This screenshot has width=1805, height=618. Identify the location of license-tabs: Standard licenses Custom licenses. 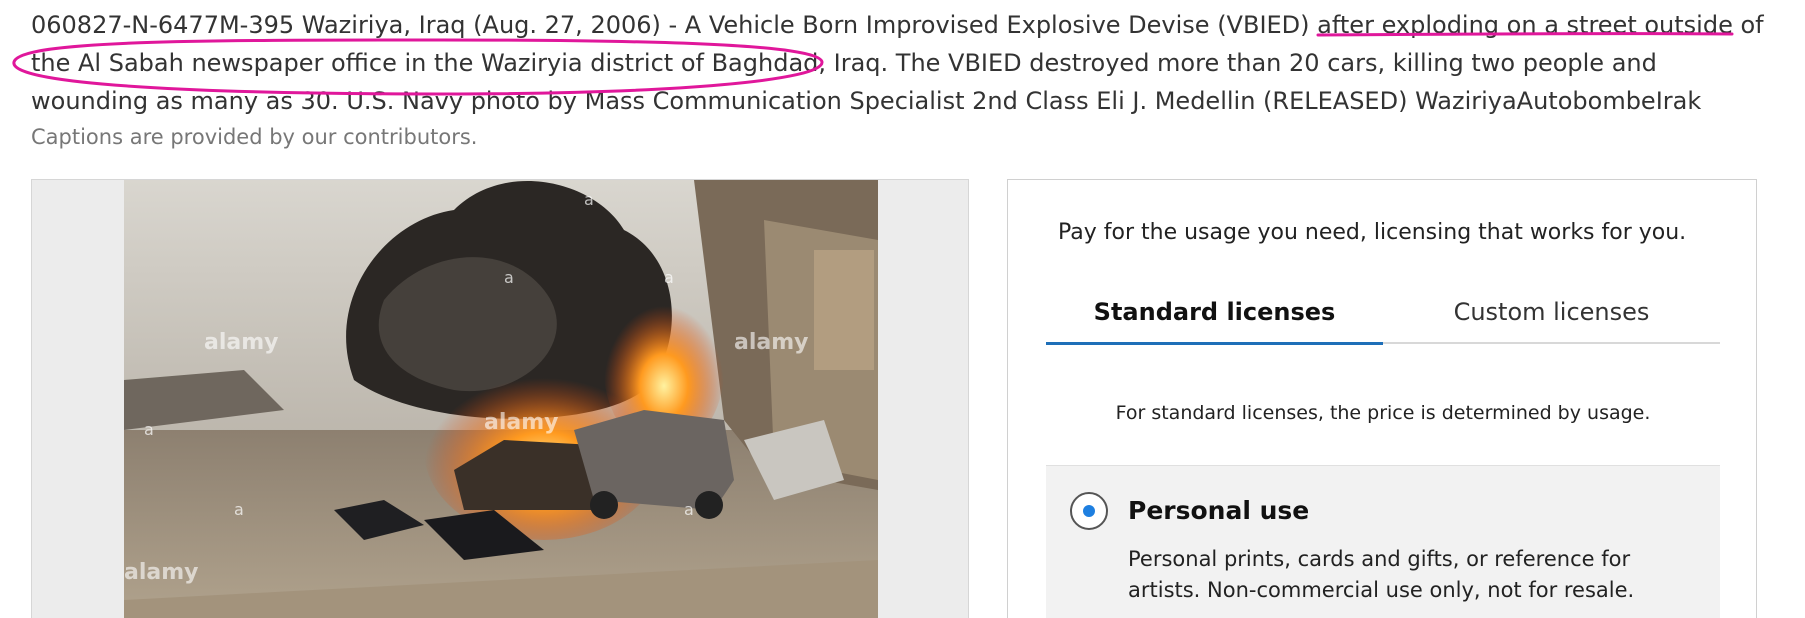
(1383, 312).